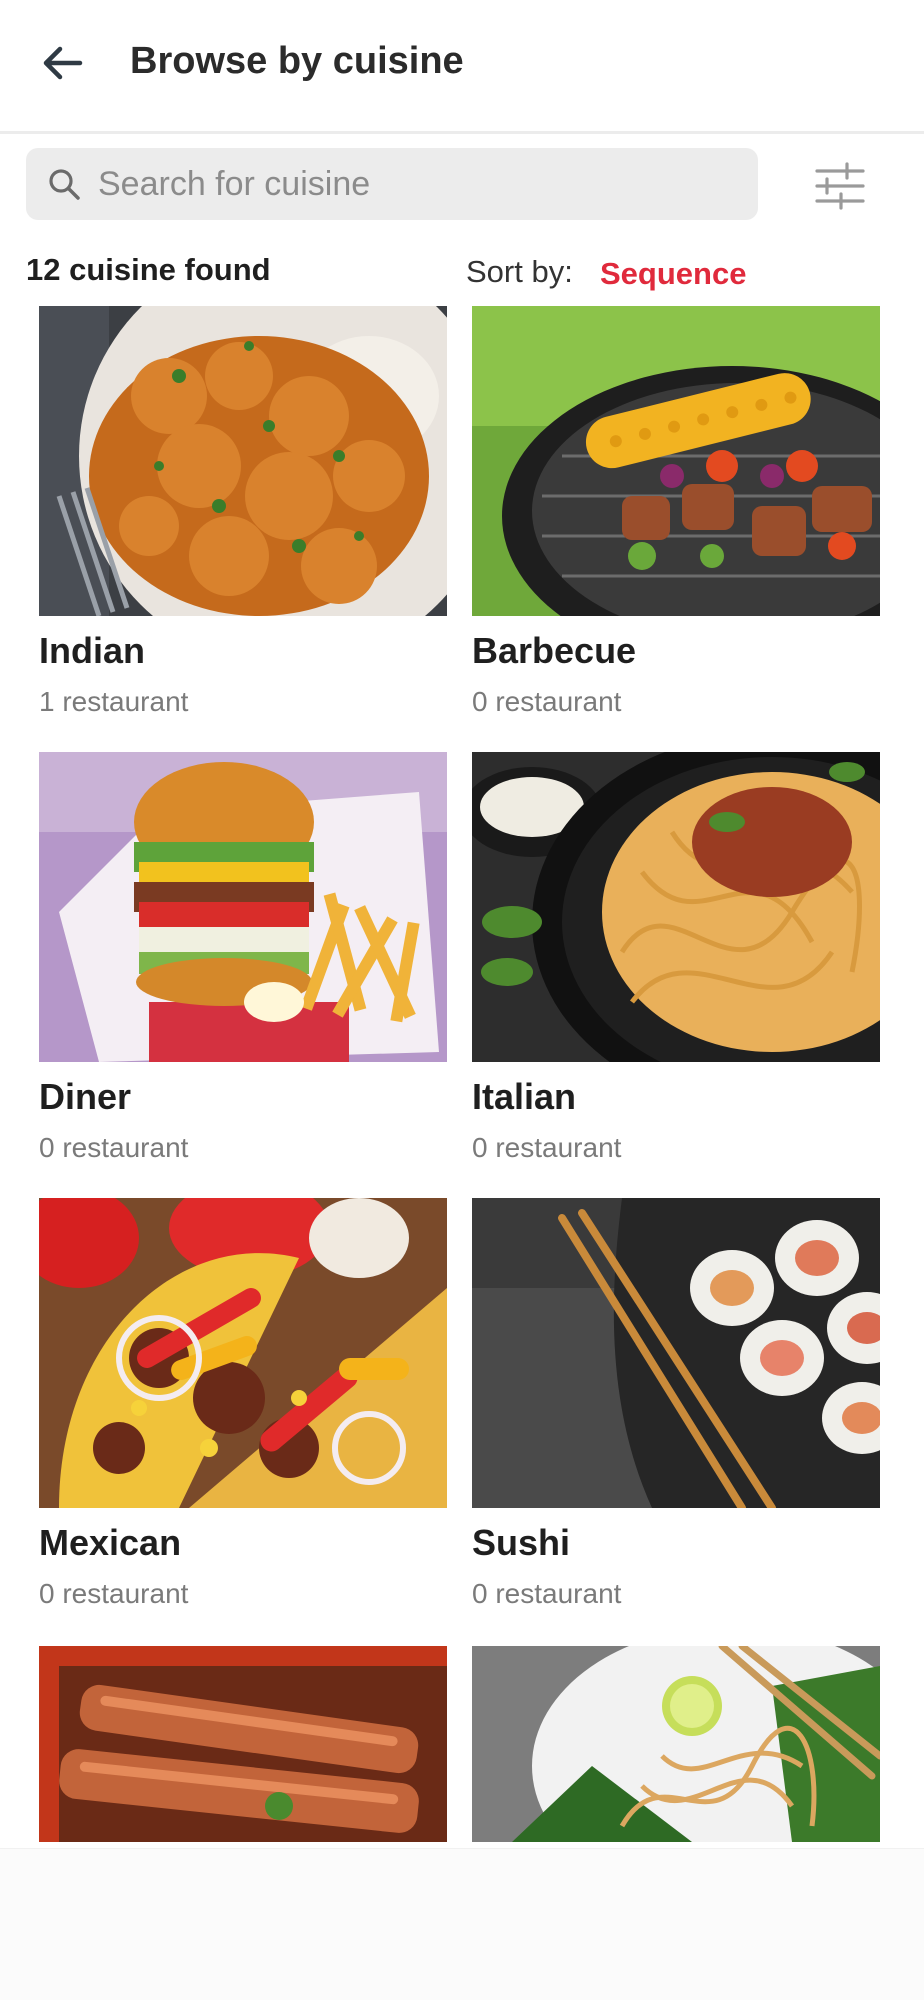 This screenshot has height=2000, width=924. Describe the element at coordinates (519, 271) in the screenshot. I see `sort-label: Sort by:` at that location.